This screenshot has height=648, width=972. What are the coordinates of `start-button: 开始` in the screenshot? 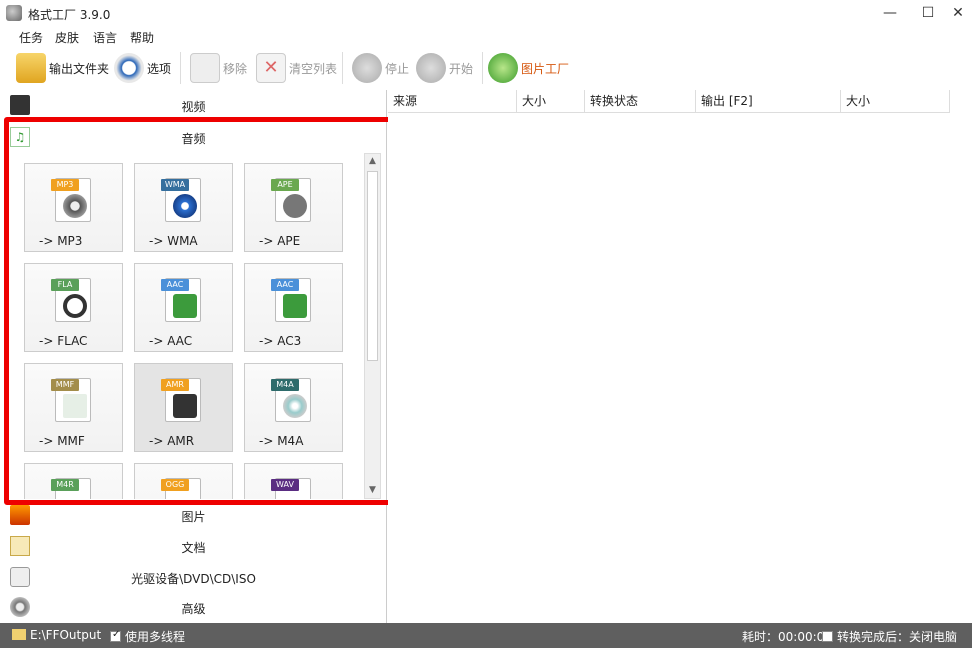 It's located at (444, 68).